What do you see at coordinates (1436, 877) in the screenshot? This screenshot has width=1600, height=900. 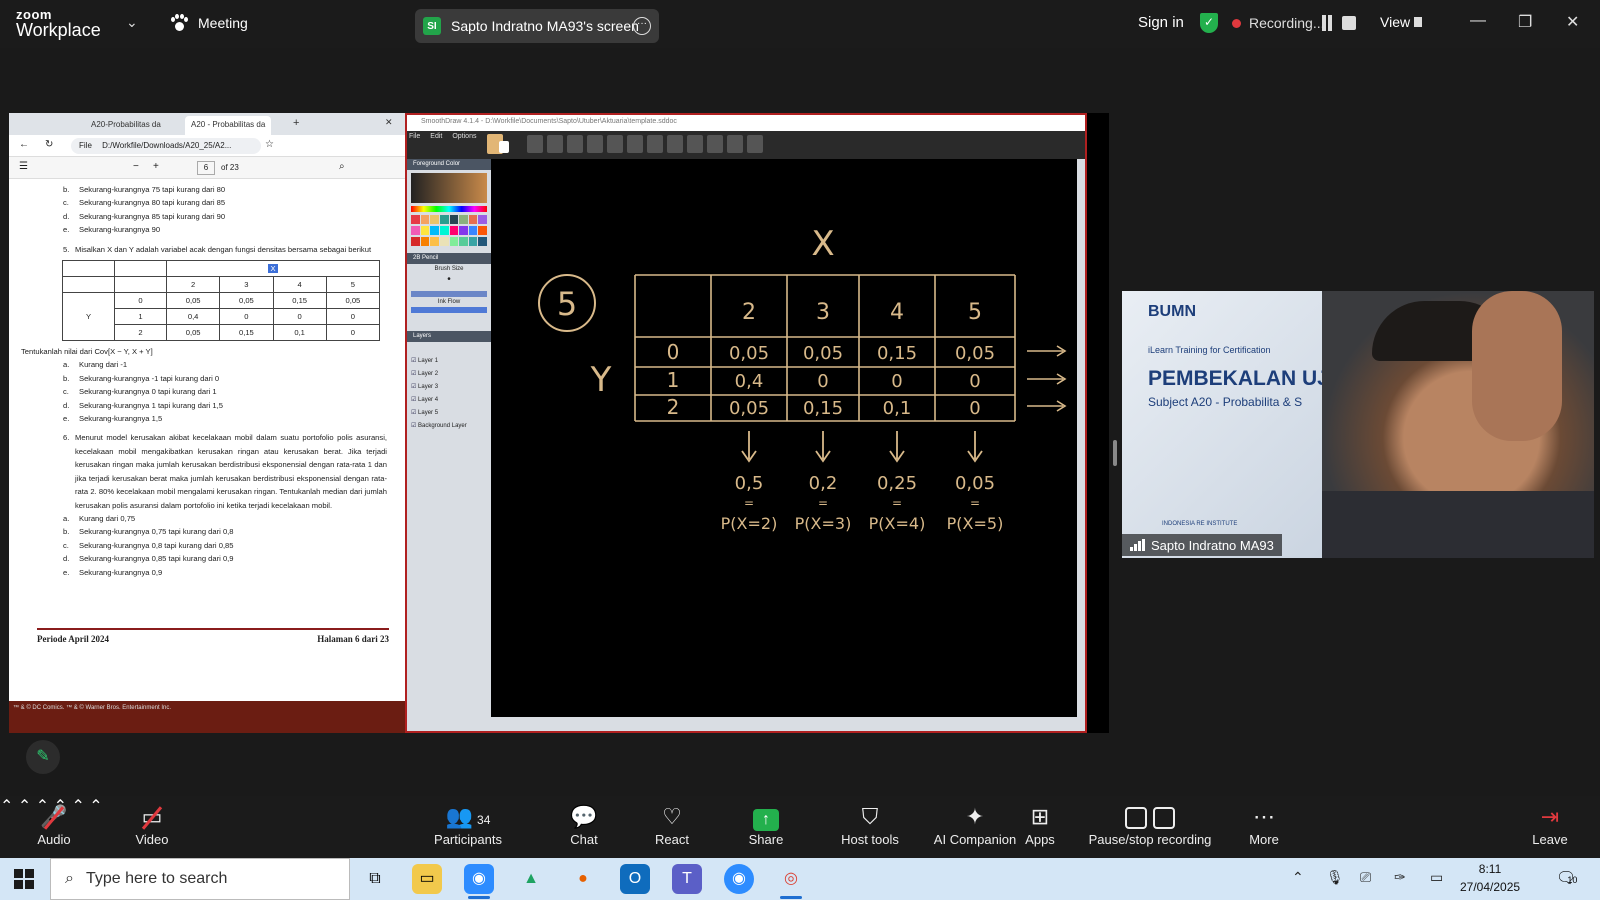 I see `display-tray-icon: ▭` at bounding box center [1436, 877].